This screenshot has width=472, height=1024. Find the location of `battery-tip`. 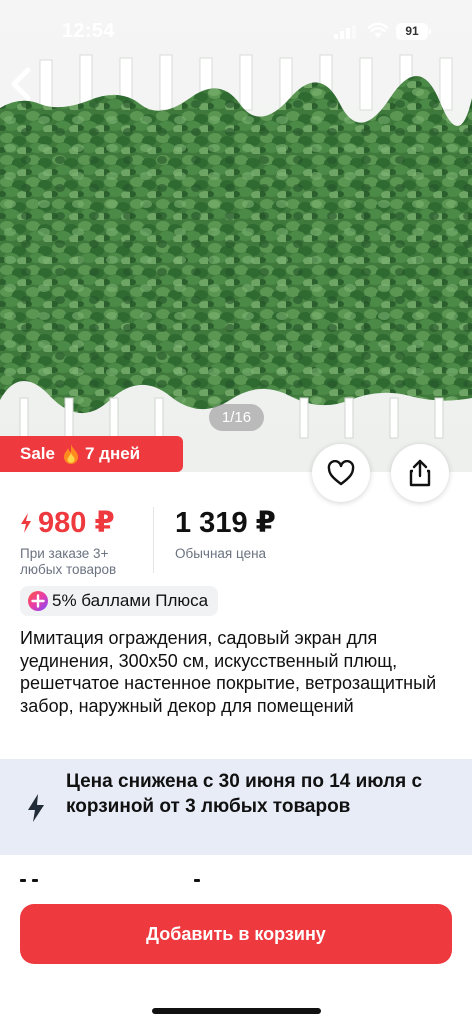

battery-tip is located at coordinates (430, 31).